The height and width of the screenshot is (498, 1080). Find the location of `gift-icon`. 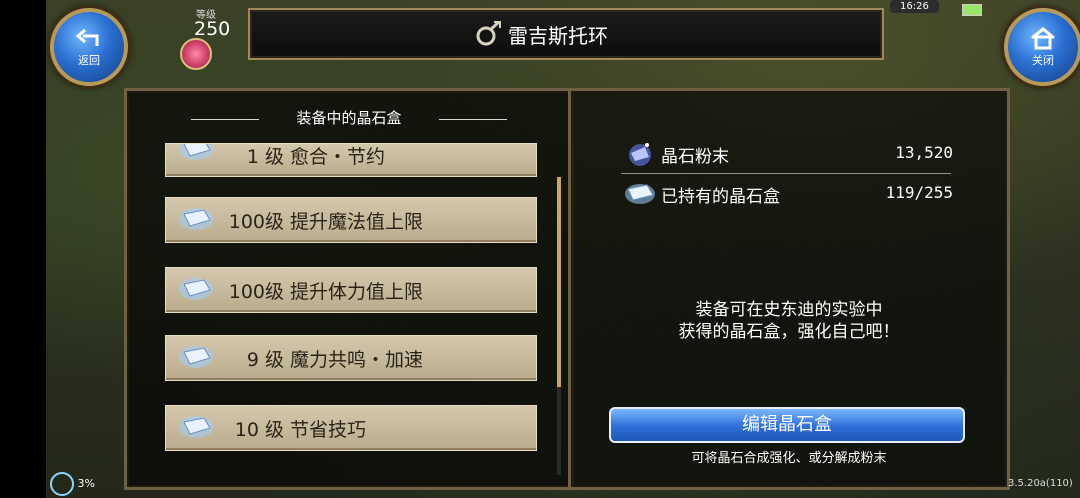

gift-icon is located at coordinates (196, 54).